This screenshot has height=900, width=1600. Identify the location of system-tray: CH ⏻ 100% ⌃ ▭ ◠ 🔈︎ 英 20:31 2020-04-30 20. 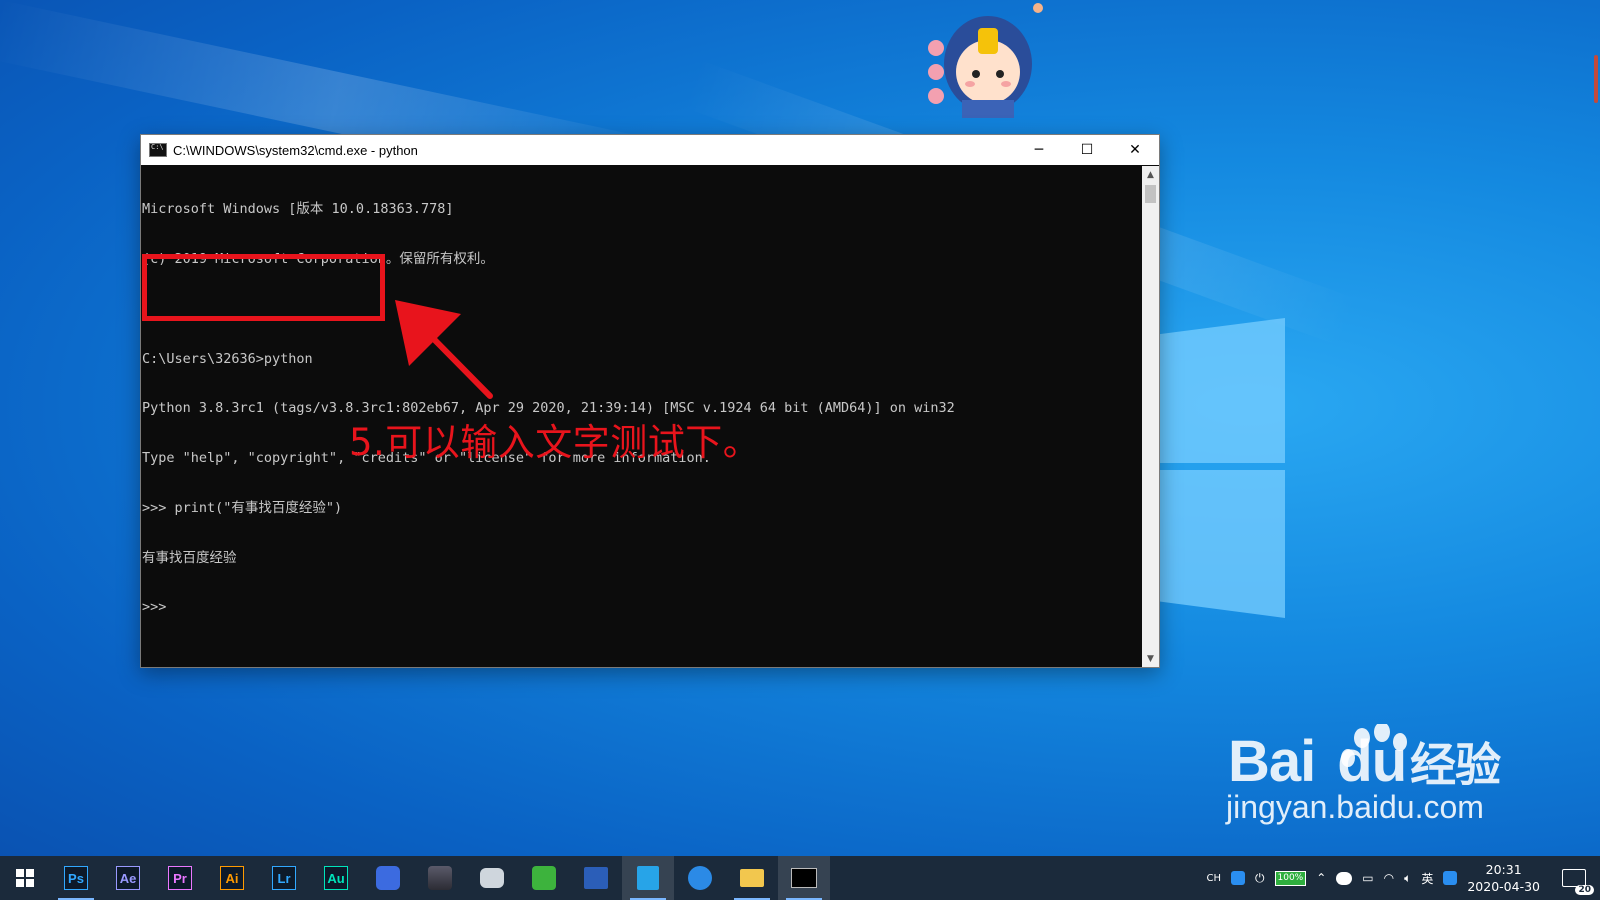
(1403, 878).